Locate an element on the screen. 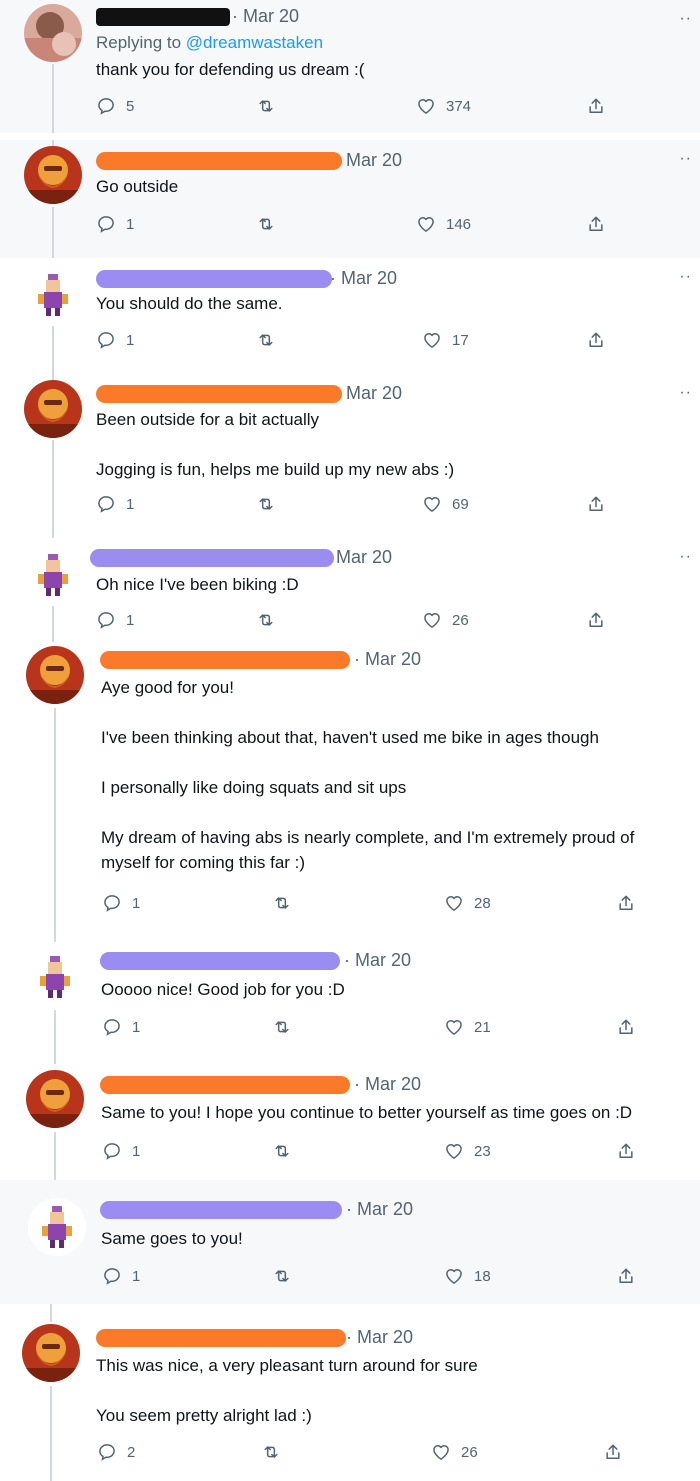 The image size is (700, 1481). tweet-text: Go outside is located at coordinates (137, 186).